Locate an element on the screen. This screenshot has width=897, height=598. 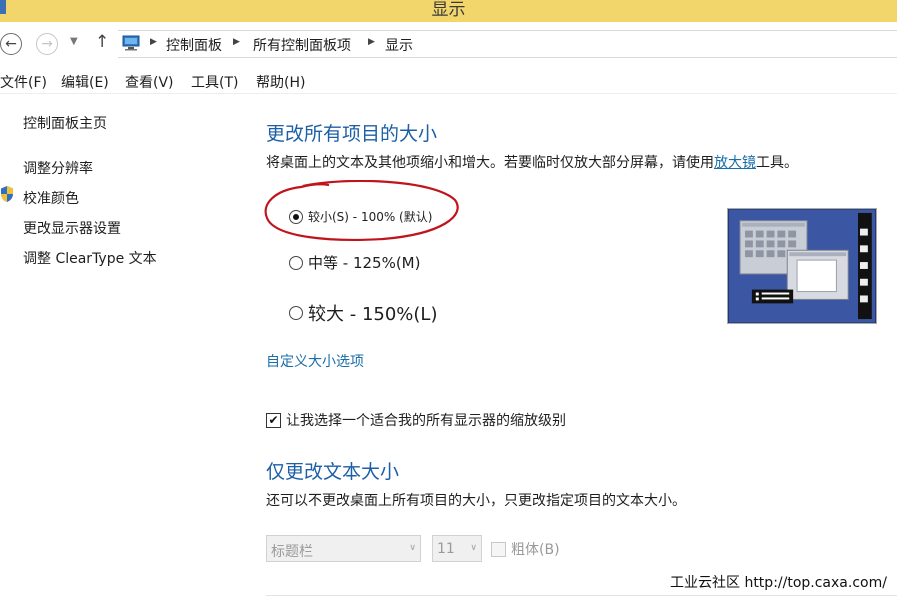
size-option-label: 中等 - 125%(M) is located at coordinates (364, 263).